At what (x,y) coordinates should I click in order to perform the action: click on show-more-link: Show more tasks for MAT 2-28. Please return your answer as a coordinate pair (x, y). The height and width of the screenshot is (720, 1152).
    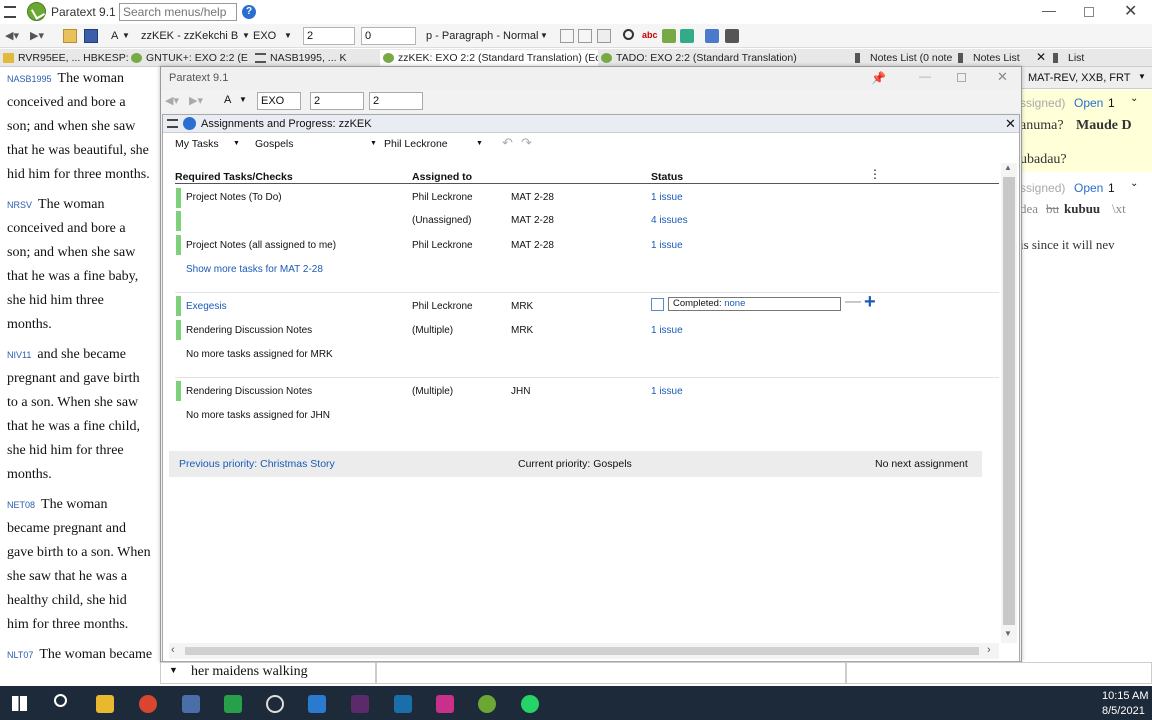
    Looking at the image, I should click on (254, 269).